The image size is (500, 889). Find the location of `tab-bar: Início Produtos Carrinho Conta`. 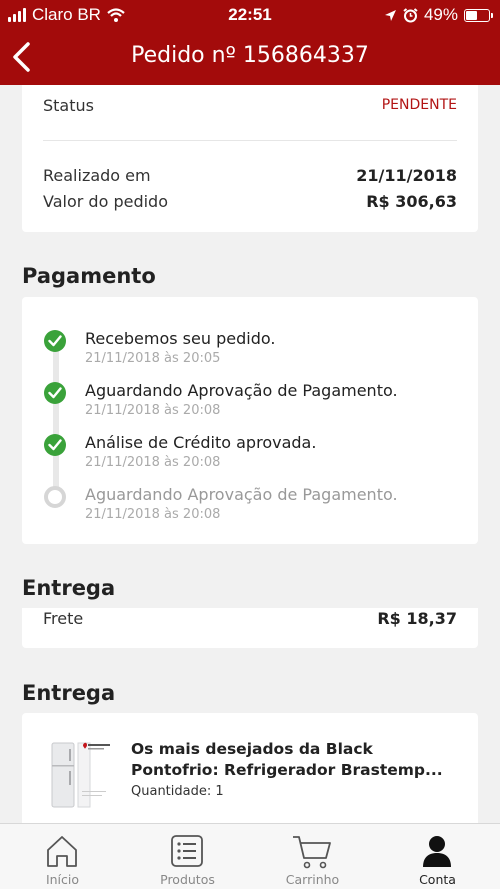

tab-bar: Início Produtos Carrinho Conta is located at coordinates (250, 856).